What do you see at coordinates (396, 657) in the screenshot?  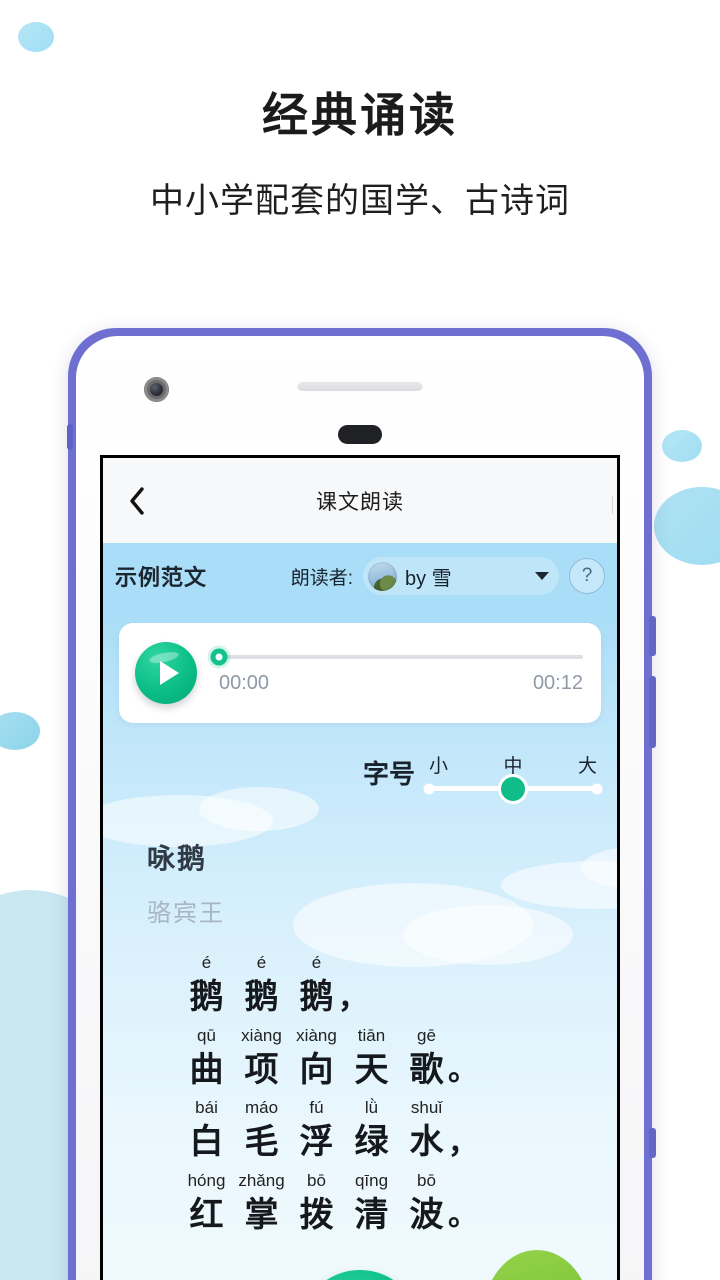 I see `progress-slider` at bounding box center [396, 657].